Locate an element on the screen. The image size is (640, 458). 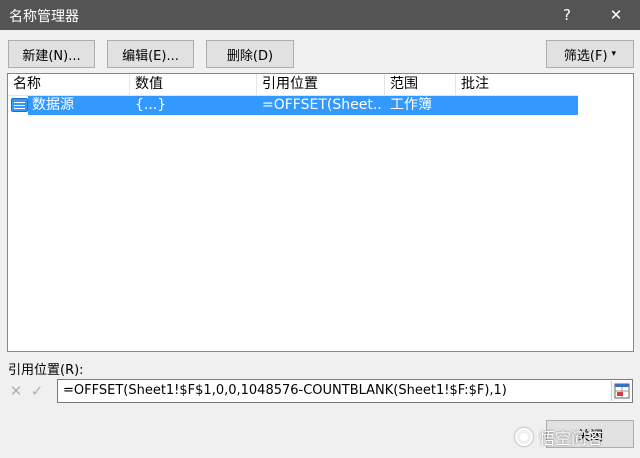
title-bar: 名称管理器 ? ✕ is located at coordinates (320, 15).